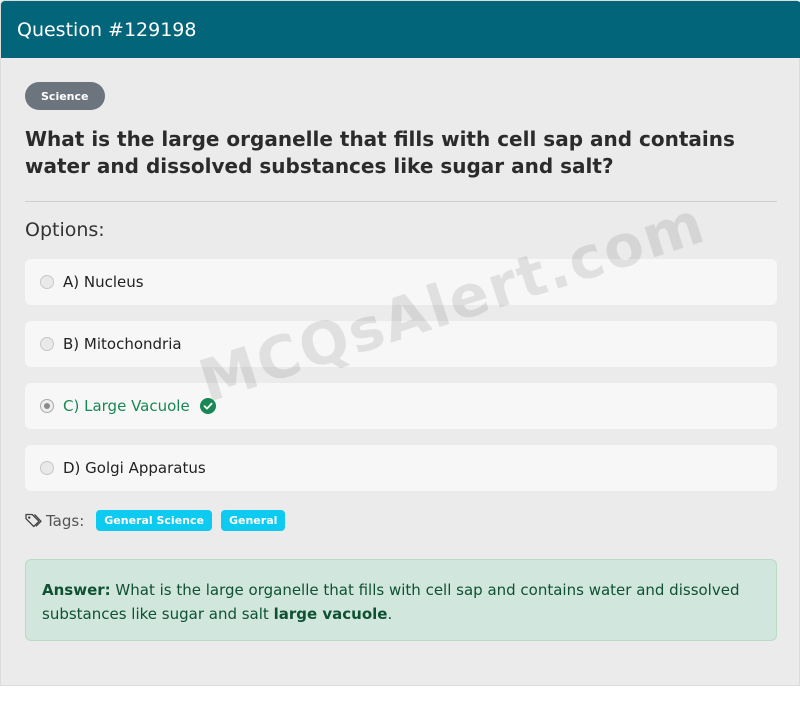 The image size is (800, 712). Describe the element at coordinates (33, 520) in the screenshot. I see `tag-icon` at that location.